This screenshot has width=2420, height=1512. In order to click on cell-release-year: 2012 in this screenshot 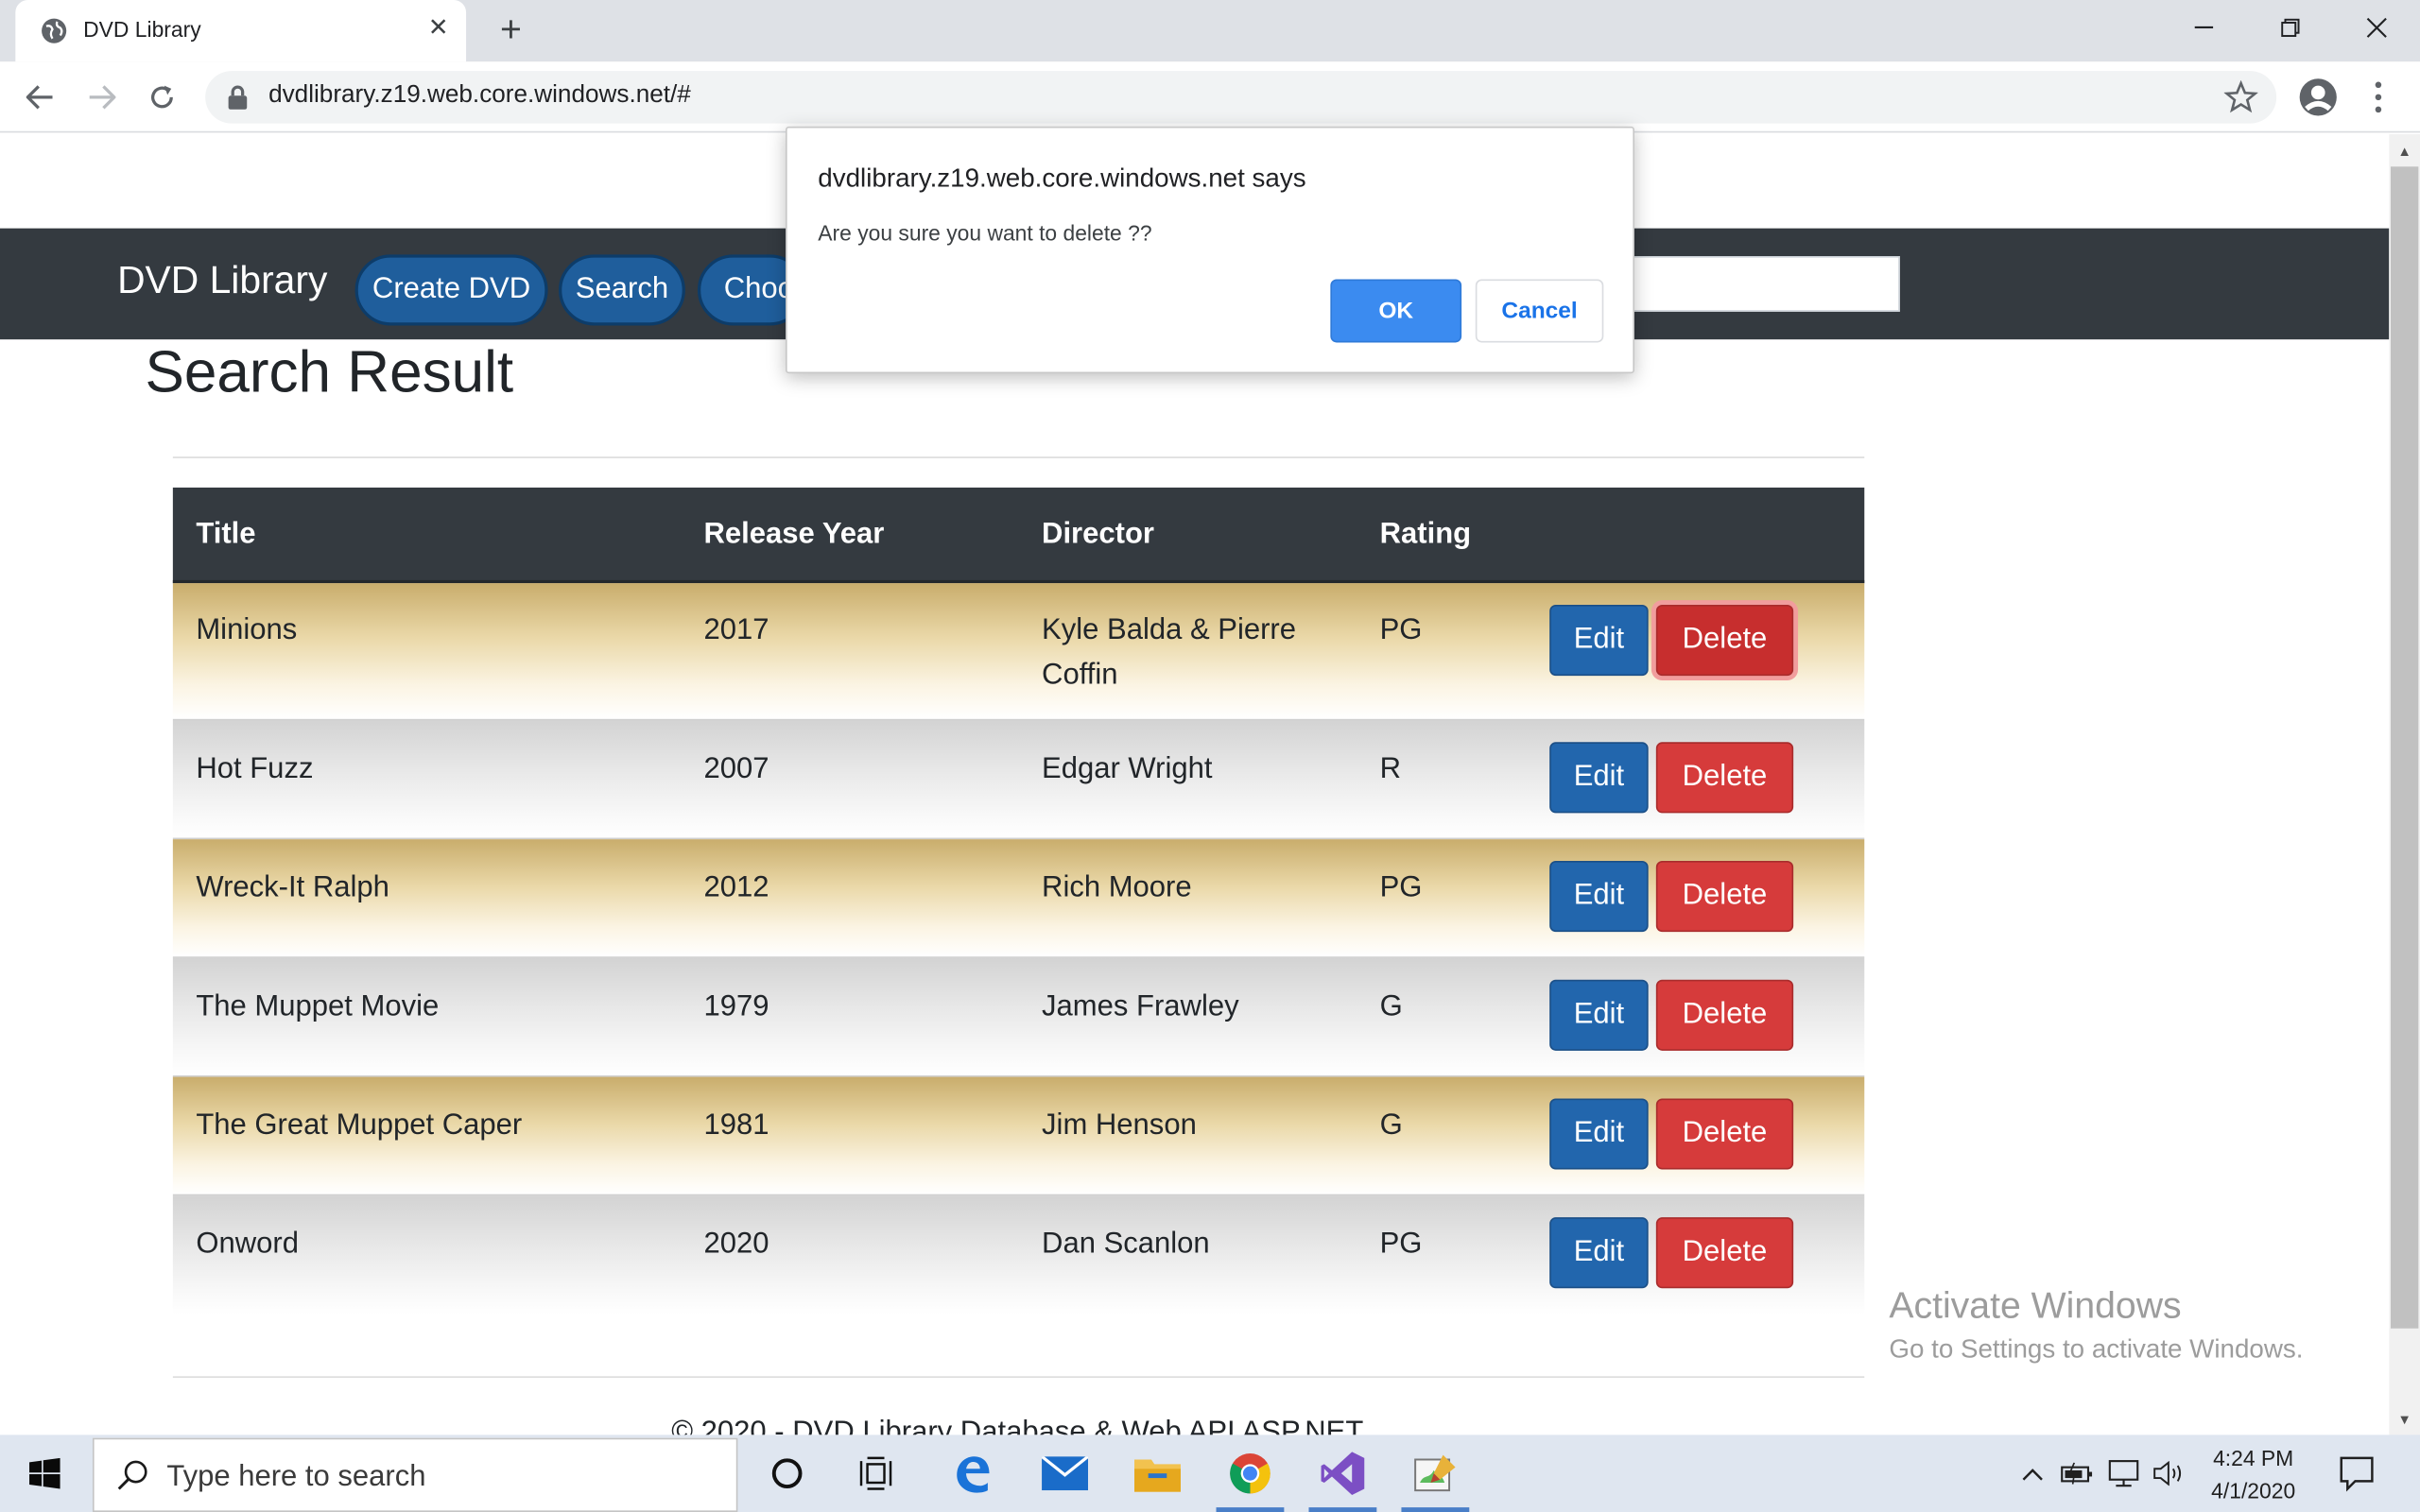, I will do `click(736, 887)`.